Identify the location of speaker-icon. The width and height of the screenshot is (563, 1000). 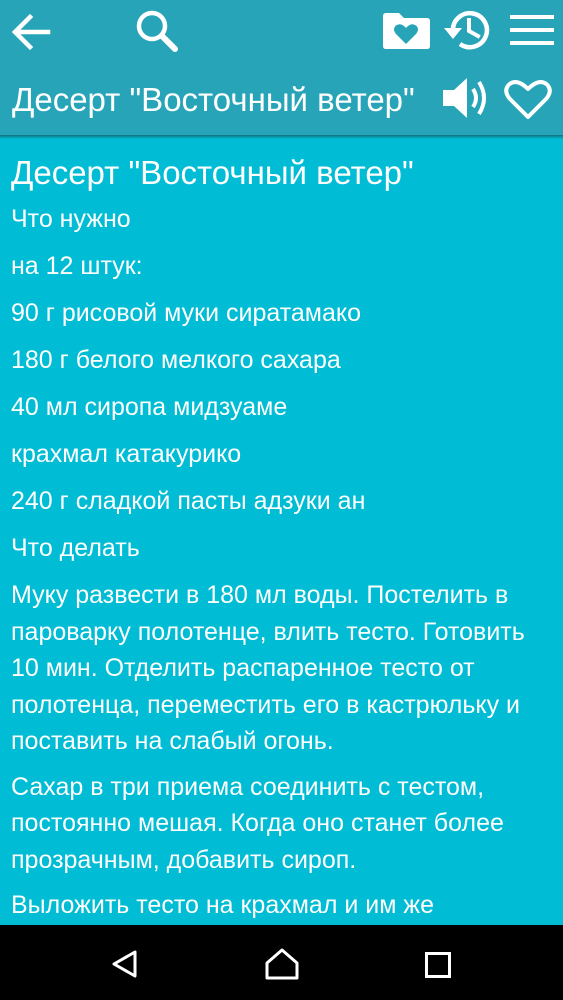
(466, 98).